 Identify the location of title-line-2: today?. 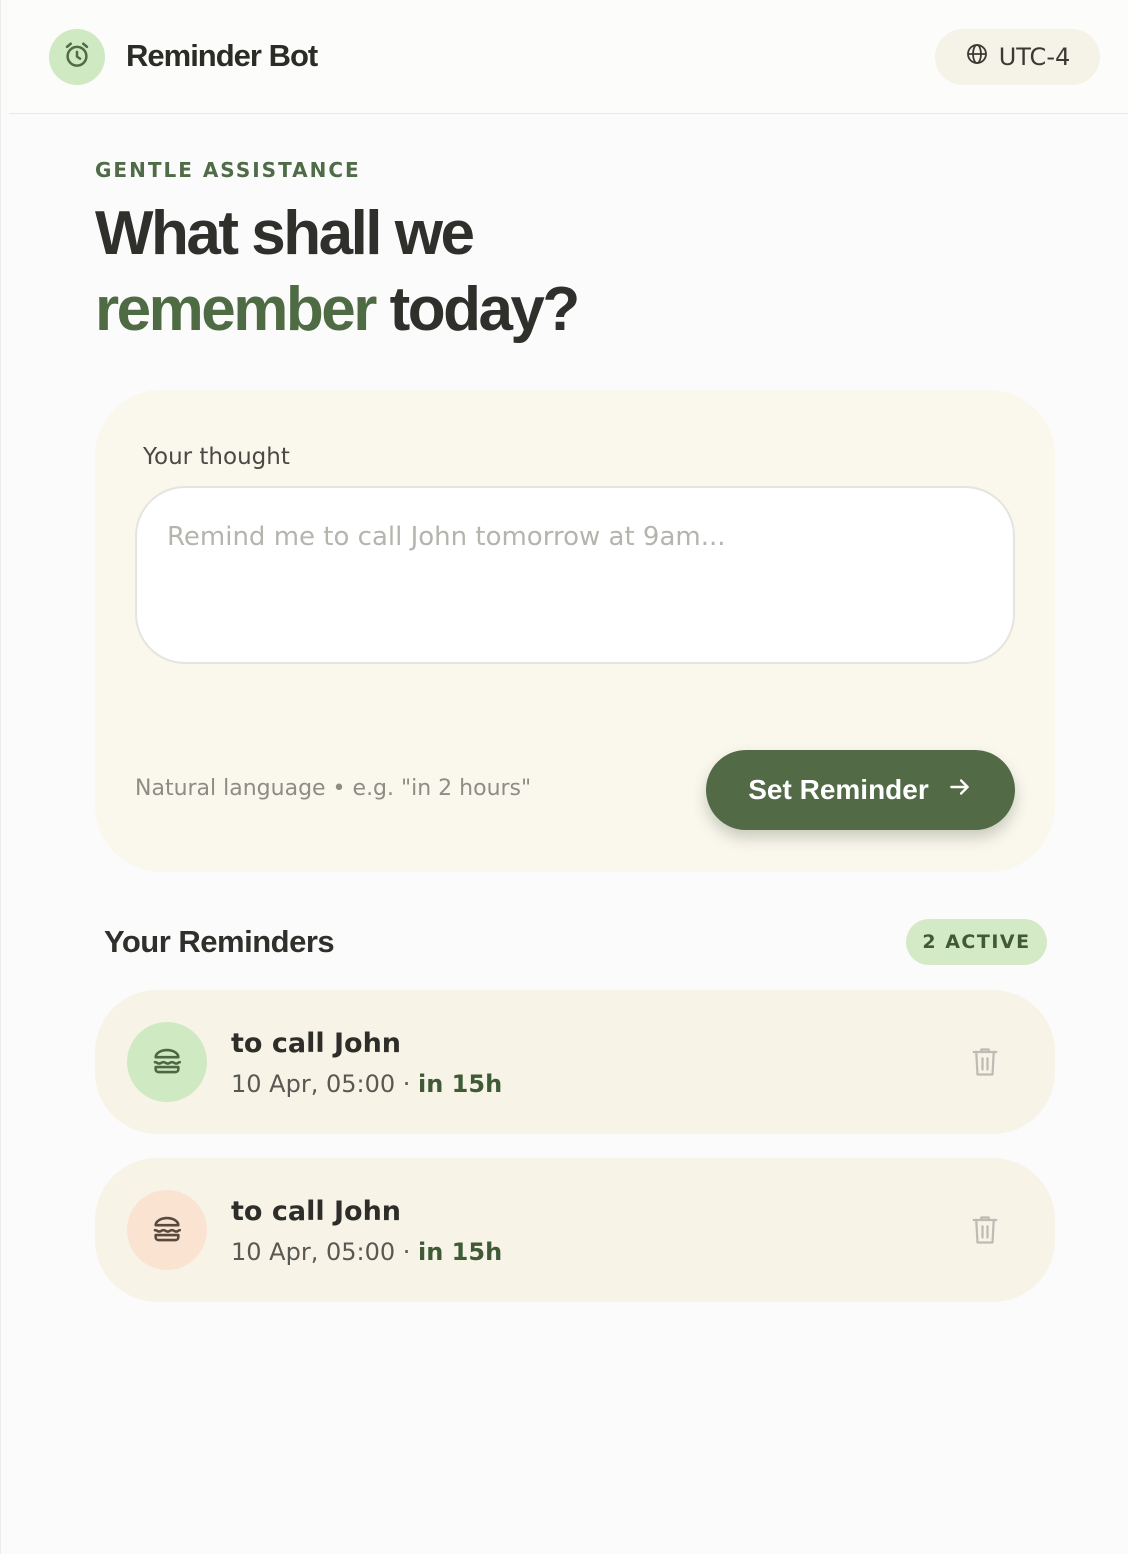
(485, 309).